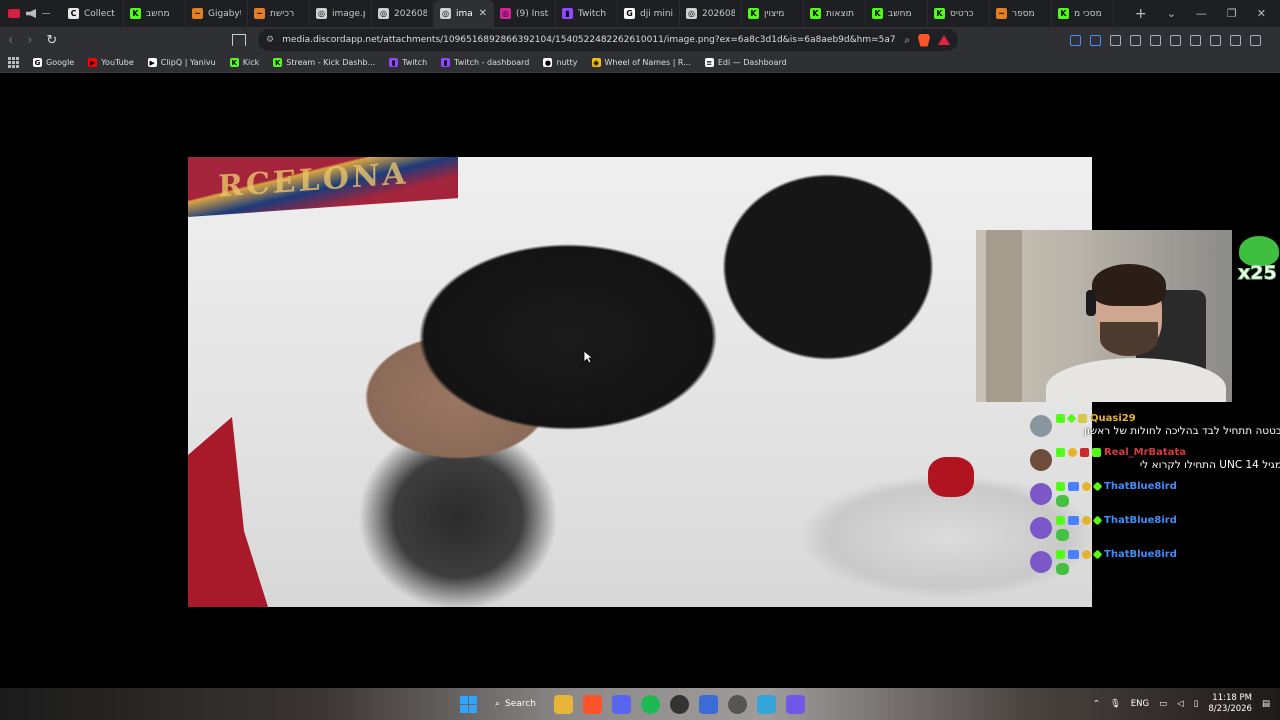 The height and width of the screenshot is (720, 1280). I want to click on browser-tab: Gdji mini, so click(649, 13).